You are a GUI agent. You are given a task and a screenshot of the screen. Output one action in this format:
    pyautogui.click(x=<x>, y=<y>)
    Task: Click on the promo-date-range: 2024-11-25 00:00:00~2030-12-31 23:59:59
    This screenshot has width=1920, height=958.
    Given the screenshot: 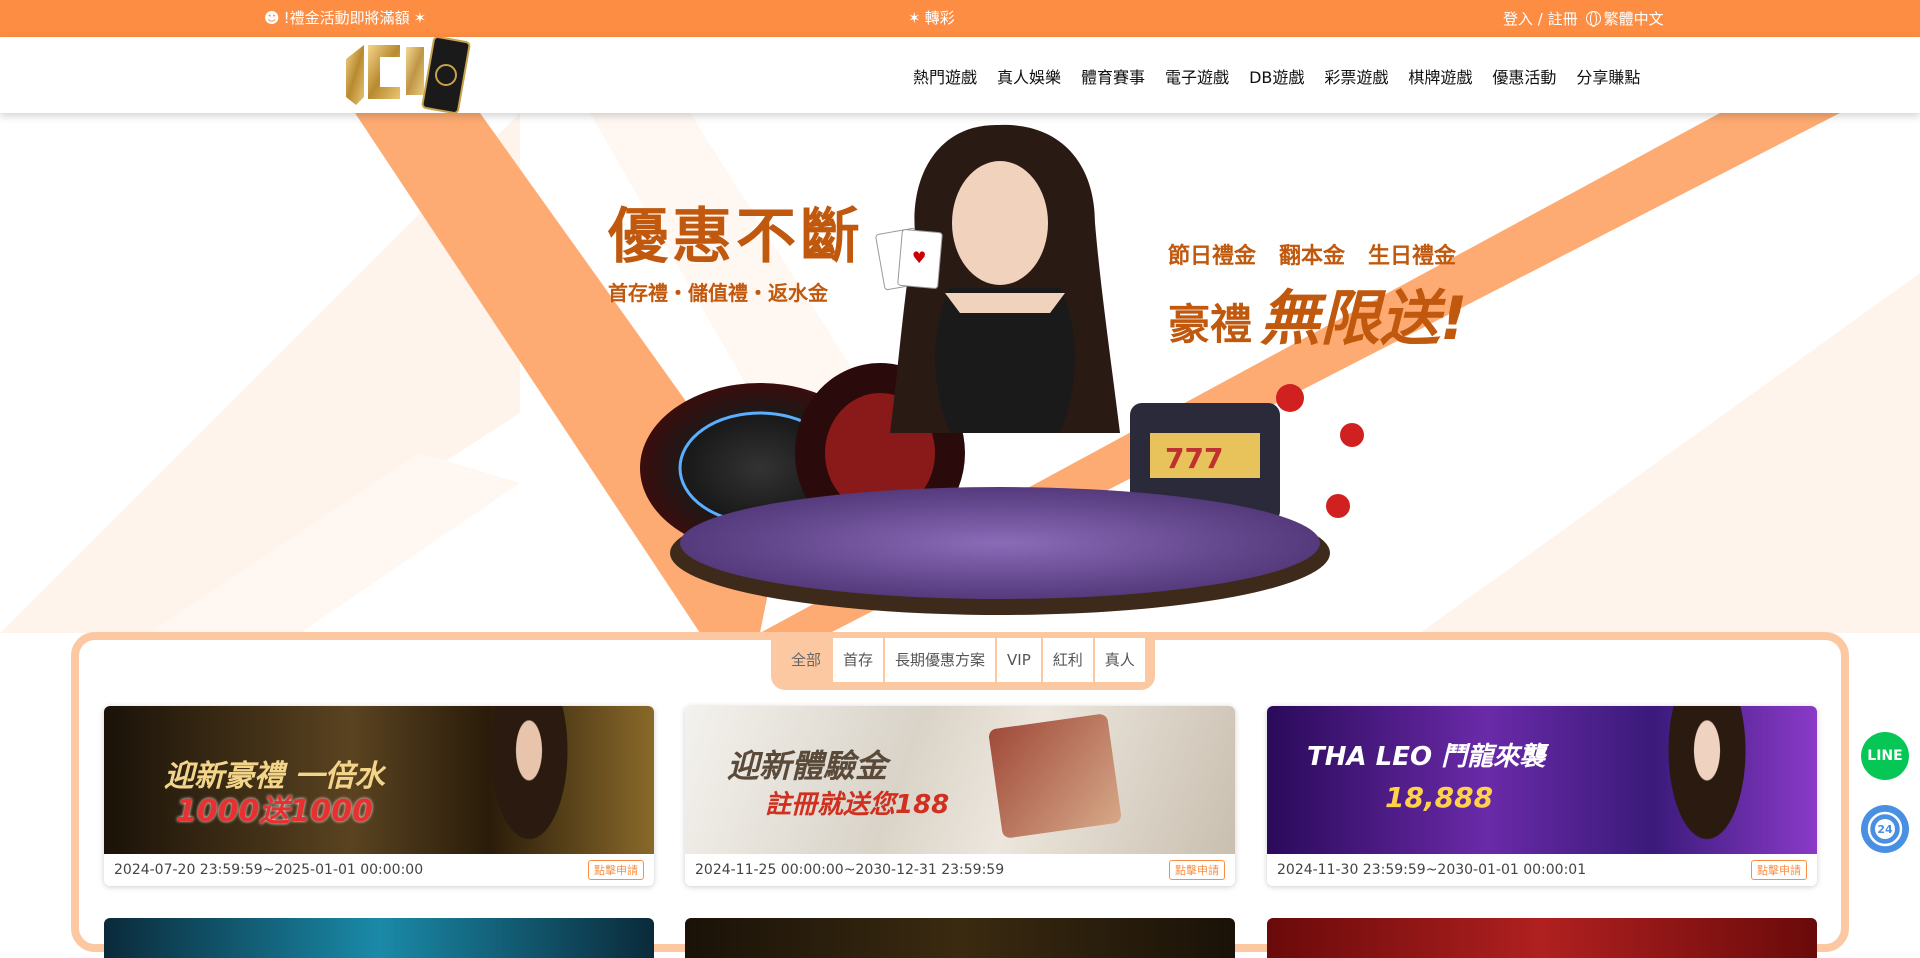 What is the action you would take?
    pyautogui.click(x=850, y=870)
    